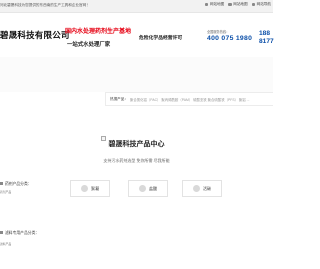  What do you see at coordinates (89, 45) in the screenshot?
I see `slogan-black: 一站式水处理厂家` at bounding box center [89, 45].